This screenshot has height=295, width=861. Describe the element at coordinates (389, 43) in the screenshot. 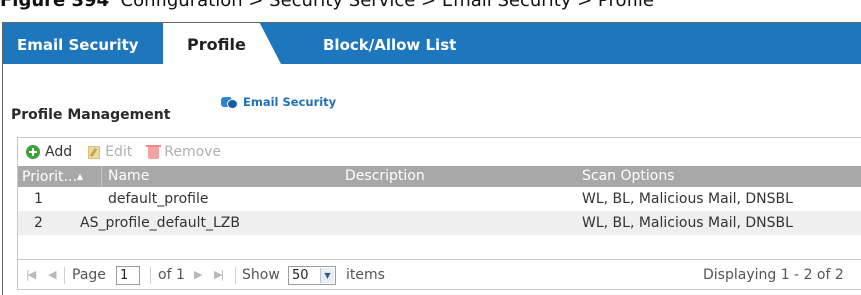

I see `tab-block-allow-list: Block/Allow List` at that location.